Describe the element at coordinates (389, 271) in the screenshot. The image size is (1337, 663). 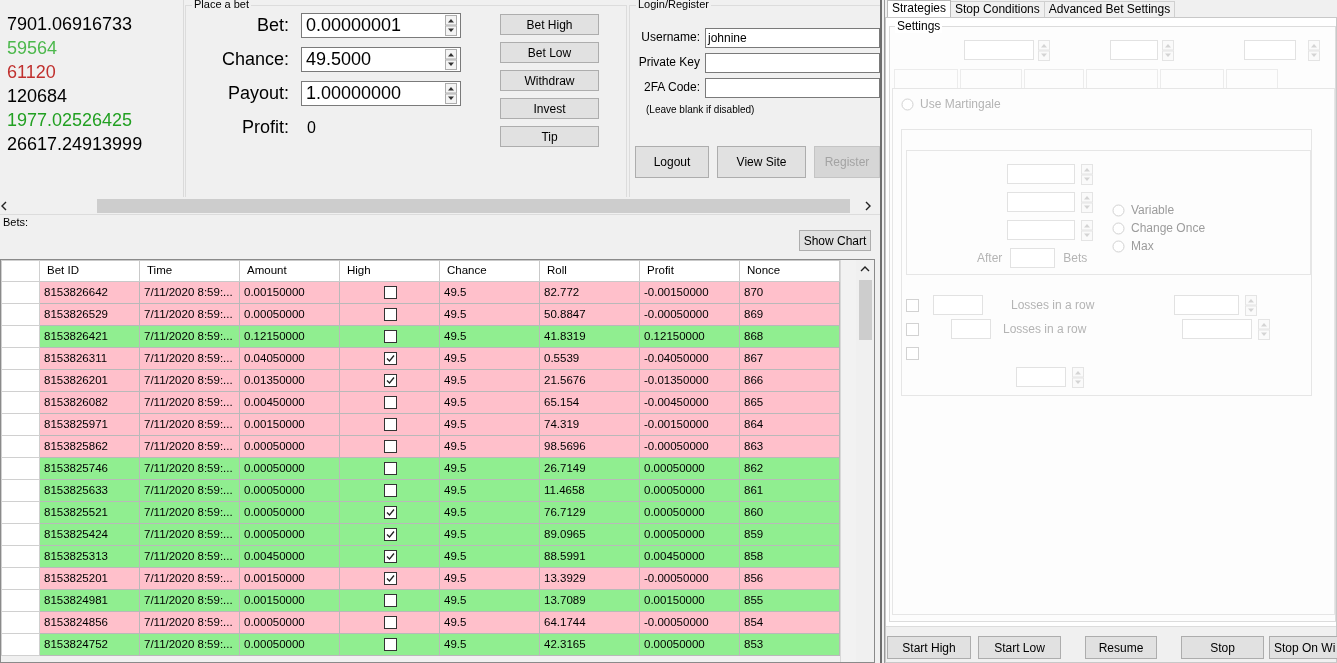
I see `column-header: High` at that location.